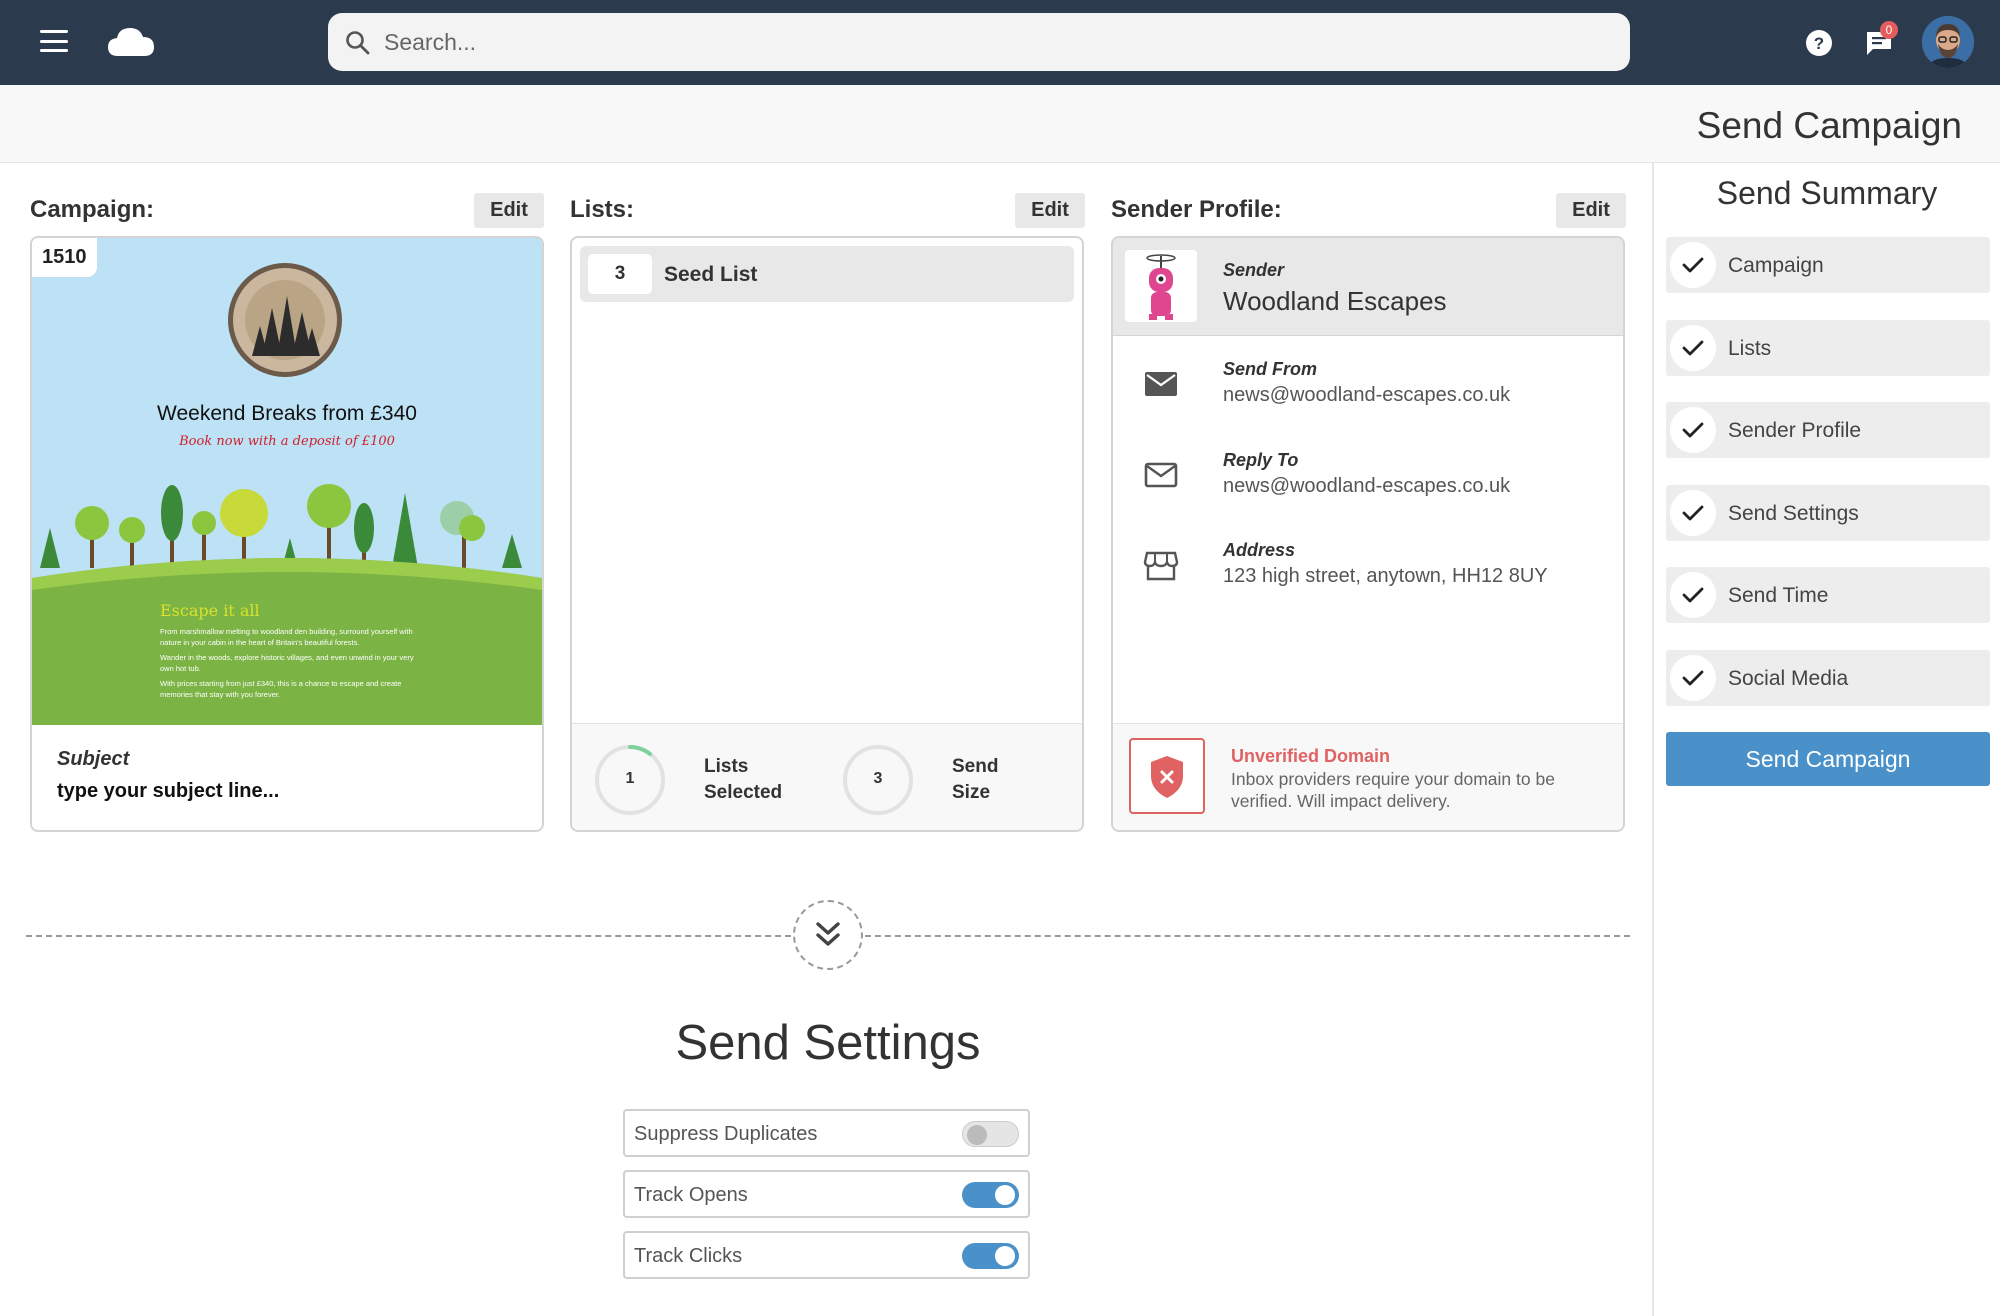 This screenshot has width=2000, height=1316. What do you see at coordinates (827, 776) in the screenshot?
I see `lists-stats: 1 Lists Selected 3 Send Size` at bounding box center [827, 776].